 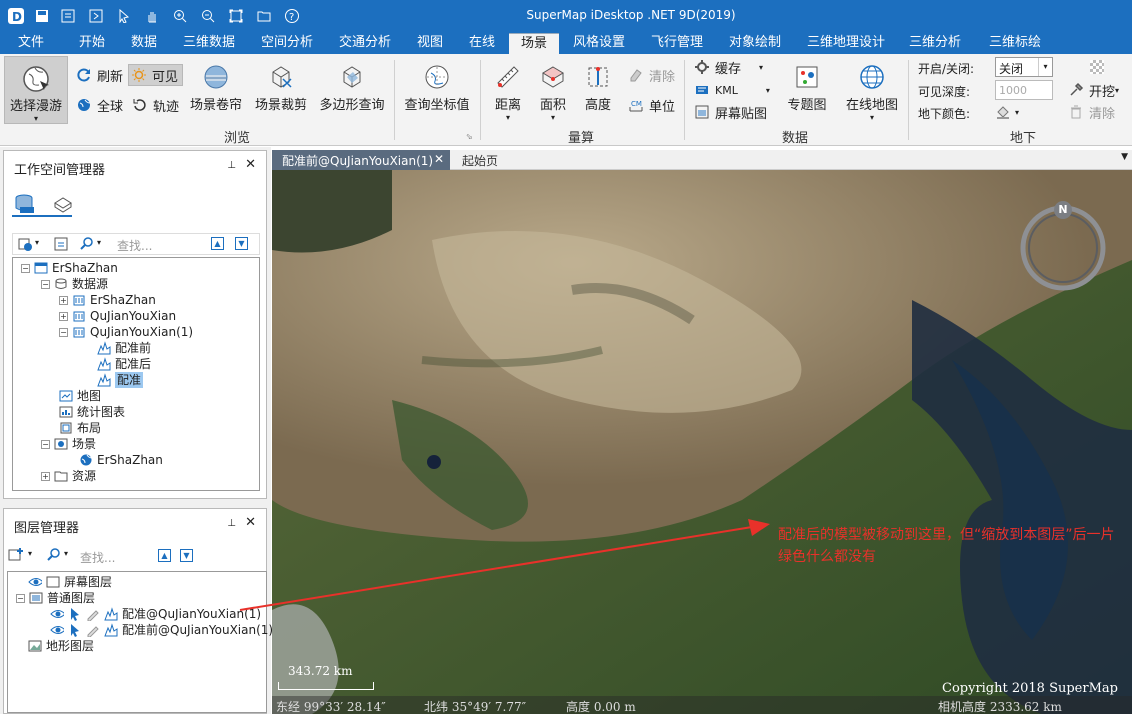 I want to click on tab-scene: 场景, so click(x=534, y=43).